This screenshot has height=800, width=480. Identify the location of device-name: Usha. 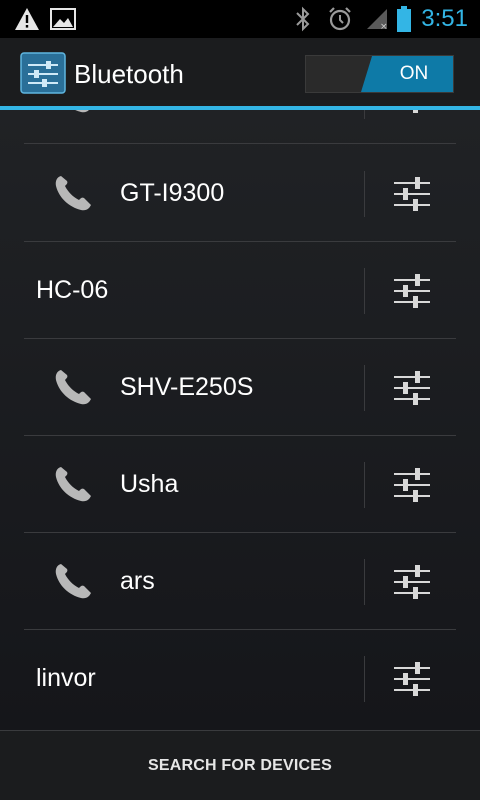
(149, 484).